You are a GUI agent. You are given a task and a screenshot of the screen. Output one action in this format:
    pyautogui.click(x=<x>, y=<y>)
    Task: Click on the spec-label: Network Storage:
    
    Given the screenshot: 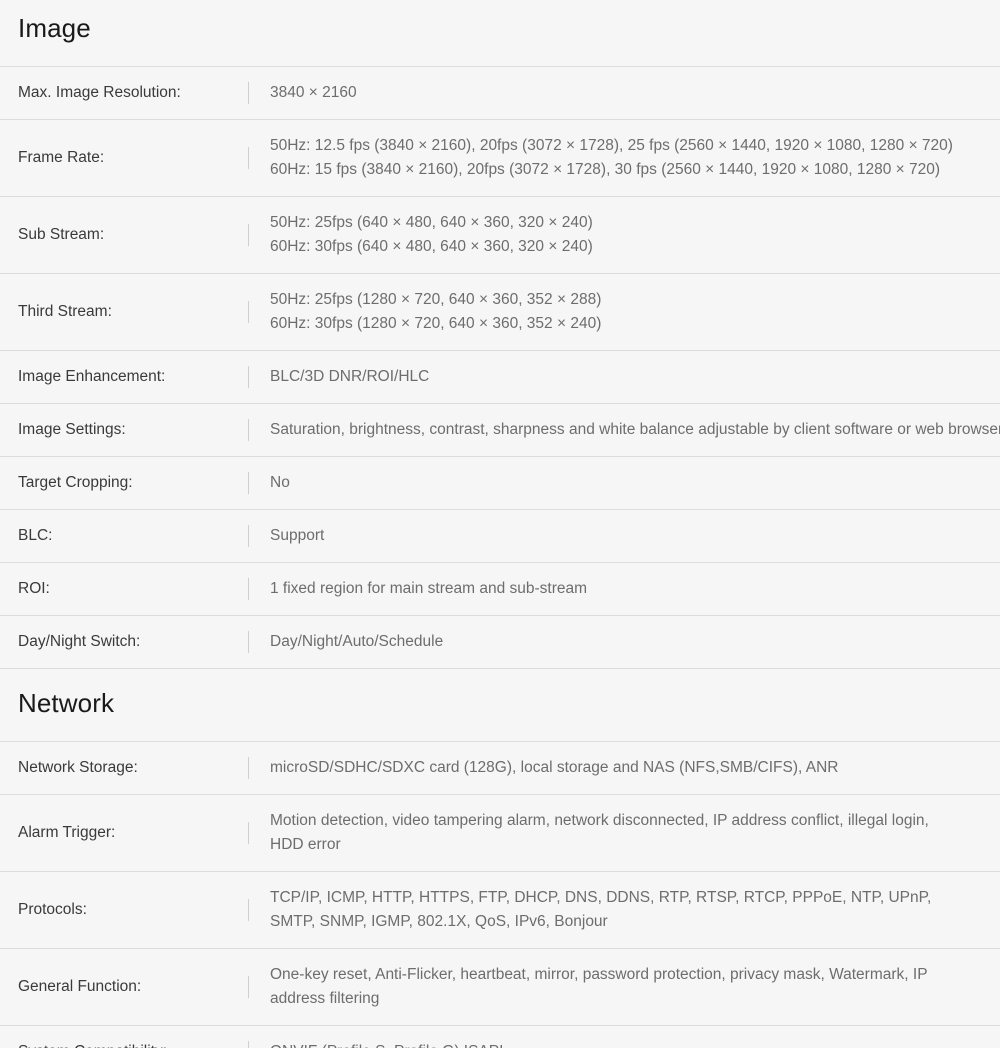 What is the action you would take?
    pyautogui.click(x=78, y=767)
    